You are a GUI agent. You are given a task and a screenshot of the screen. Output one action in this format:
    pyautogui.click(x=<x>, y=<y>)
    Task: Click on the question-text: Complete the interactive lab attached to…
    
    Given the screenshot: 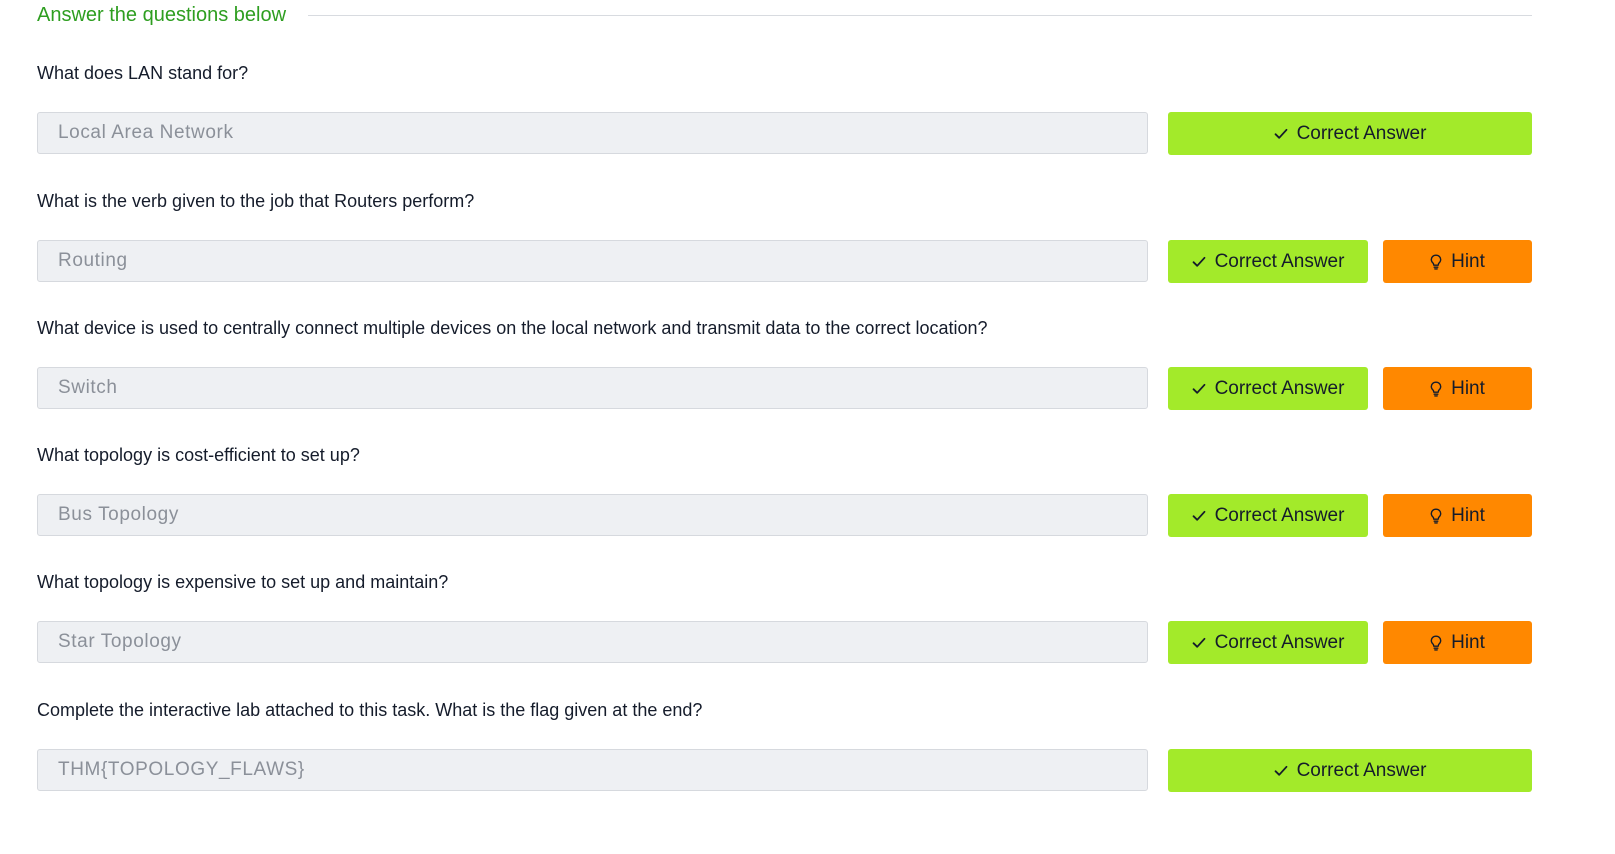 What is the action you would take?
    pyautogui.click(x=370, y=710)
    